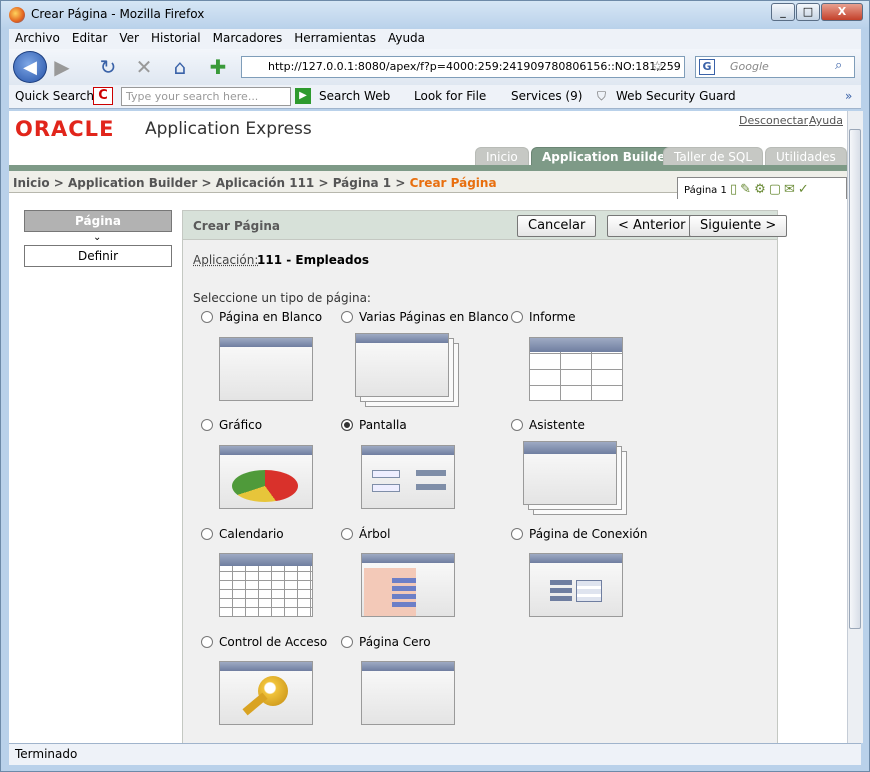 The height and width of the screenshot is (772, 870). What do you see at coordinates (408, 477) in the screenshot?
I see `form-thumbnail` at bounding box center [408, 477].